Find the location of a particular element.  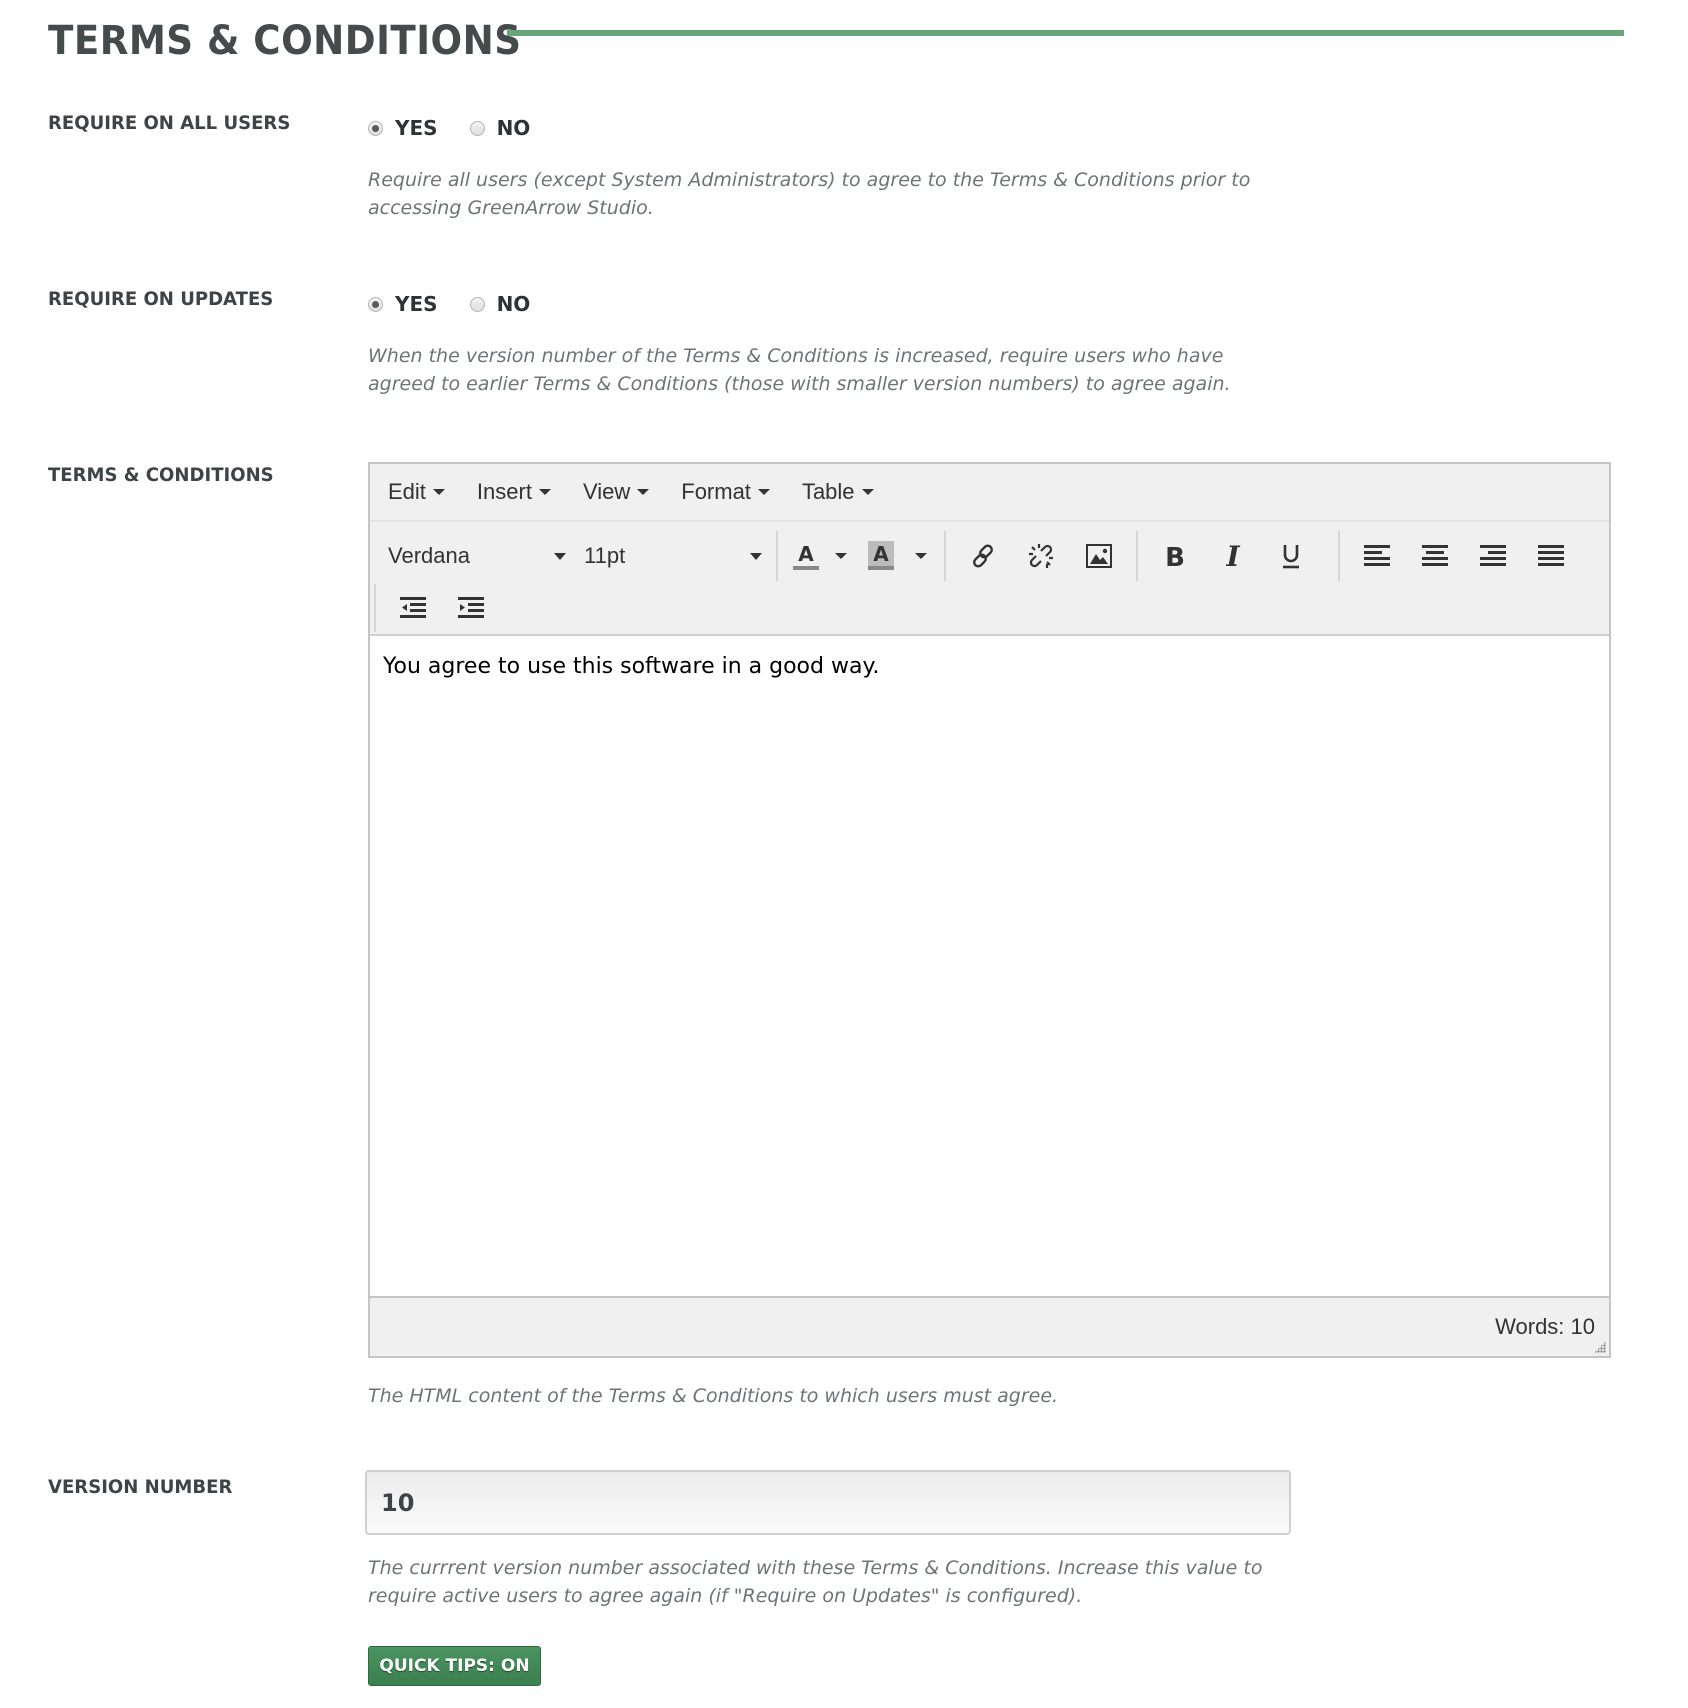

align-center-button is located at coordinates (1435, 556).